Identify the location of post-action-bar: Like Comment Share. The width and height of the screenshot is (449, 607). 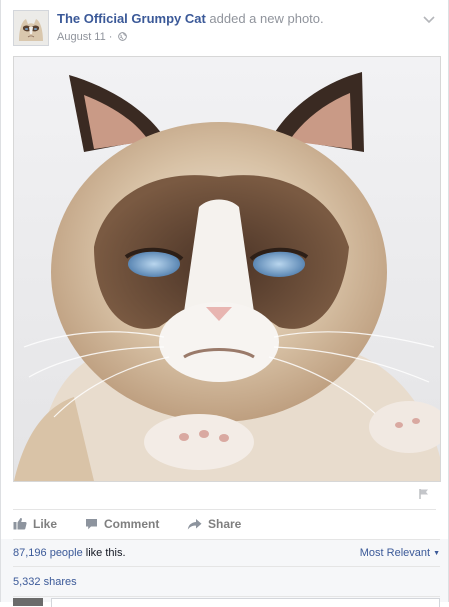
(224, 524).